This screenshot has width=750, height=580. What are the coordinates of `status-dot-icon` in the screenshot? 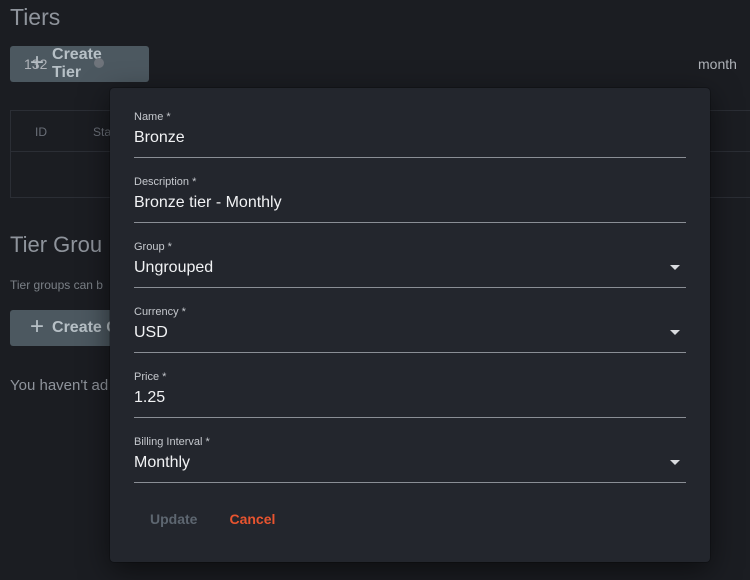 It's located at (99, 63).